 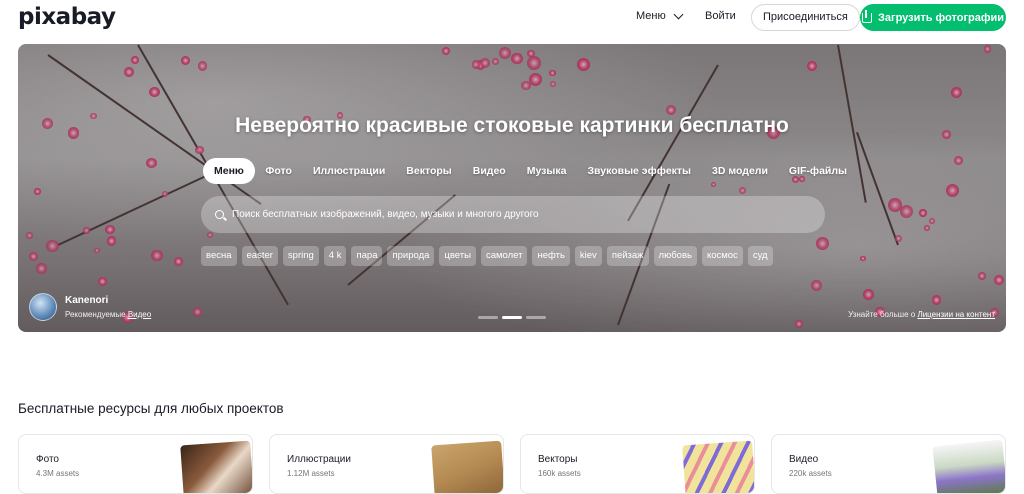 What do you see at coordinates (335, 256) in the screenshot?
I see `tag-chip: 4 k` at bounding box center [335, 256].